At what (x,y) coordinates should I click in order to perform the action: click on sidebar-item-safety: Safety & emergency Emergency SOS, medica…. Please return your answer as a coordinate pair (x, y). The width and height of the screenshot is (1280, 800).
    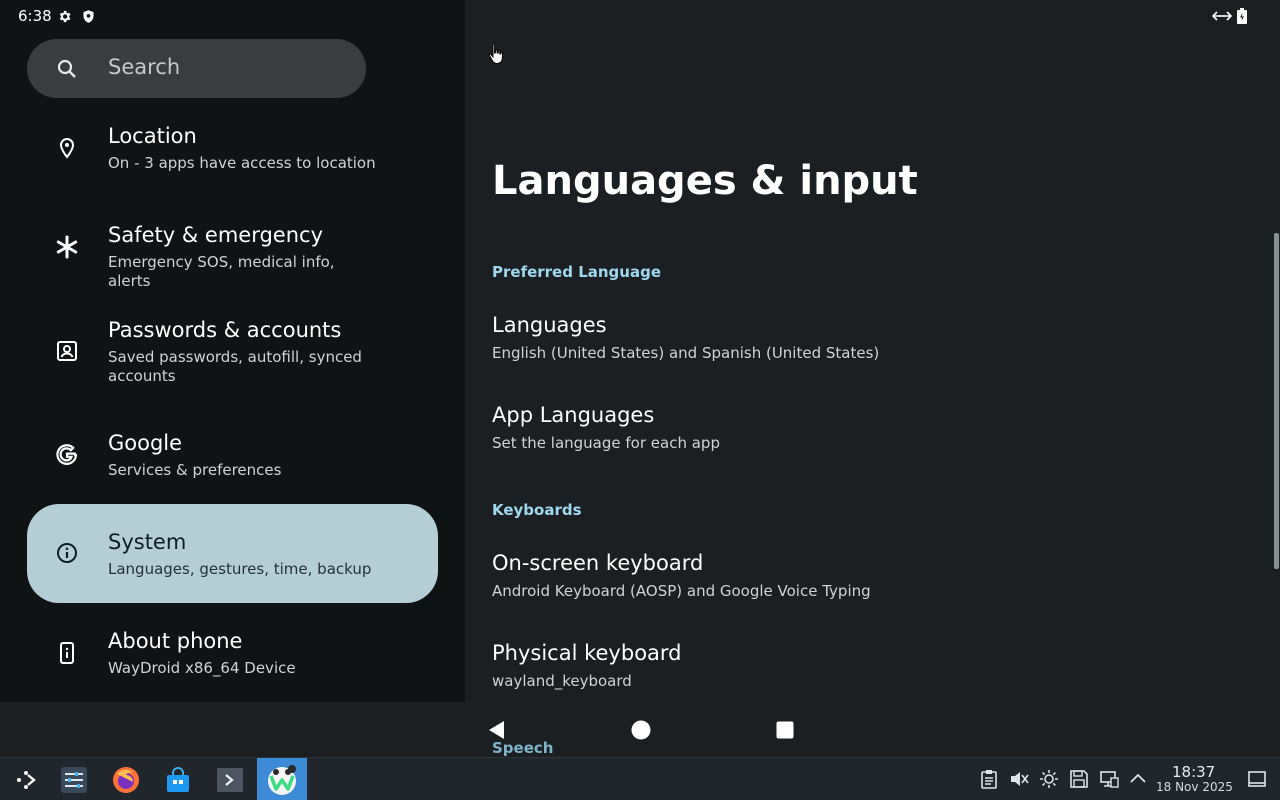
    Looking at the image, I should click on (232, 250).